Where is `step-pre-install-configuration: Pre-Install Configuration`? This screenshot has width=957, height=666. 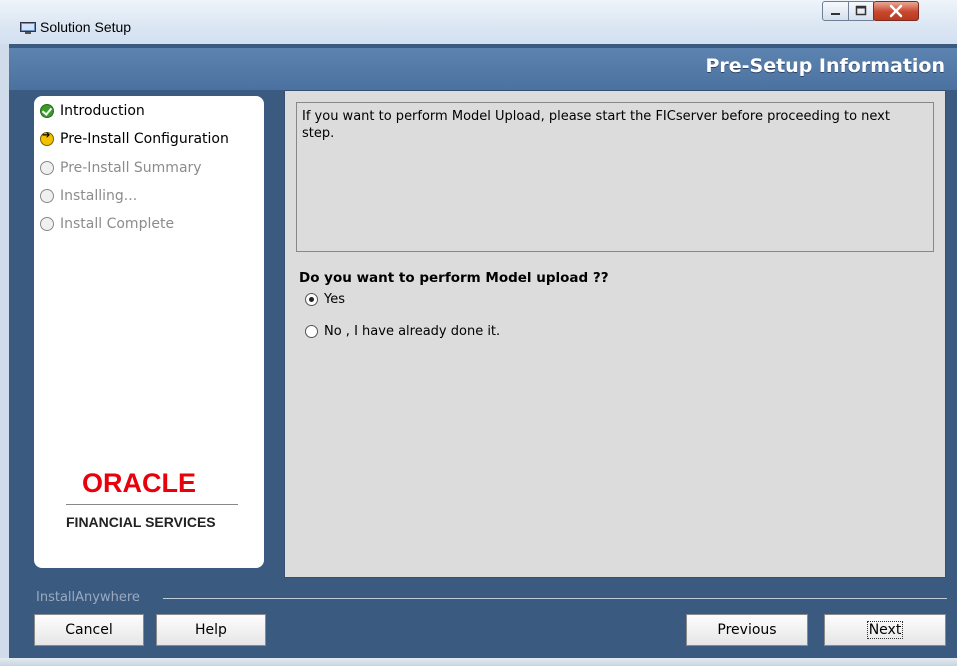
step-pre-install-configuration: Pre-Install Configuration is located at coordinates (134, 138).